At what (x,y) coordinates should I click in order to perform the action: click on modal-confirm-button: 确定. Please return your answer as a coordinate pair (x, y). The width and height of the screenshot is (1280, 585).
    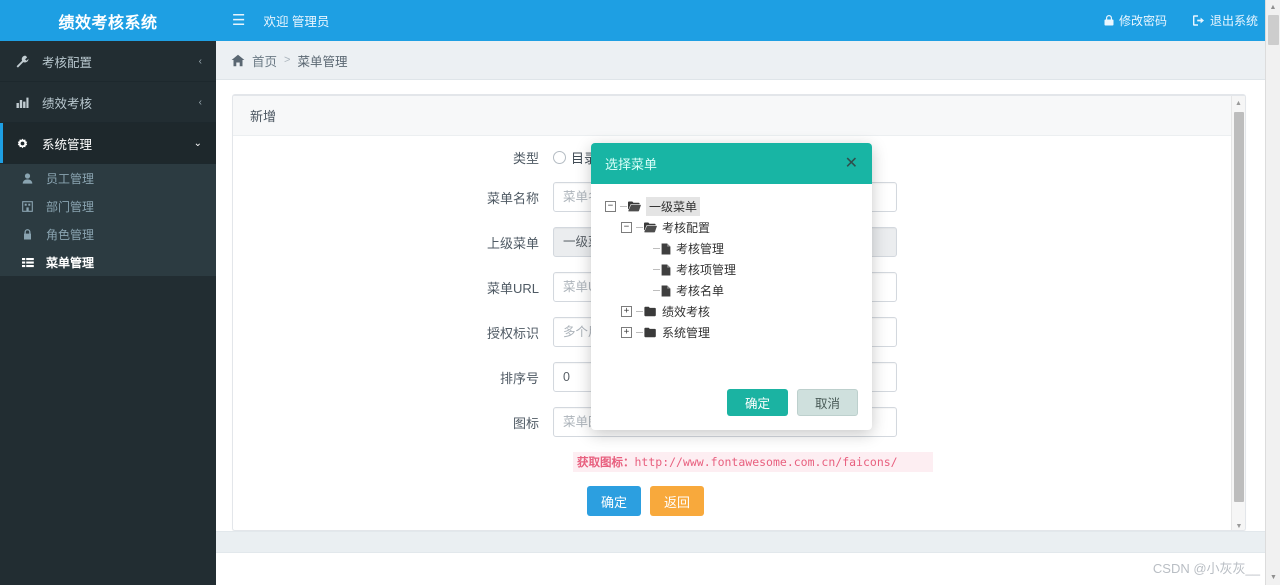
    Looking at the image, I should click on (757, 402).